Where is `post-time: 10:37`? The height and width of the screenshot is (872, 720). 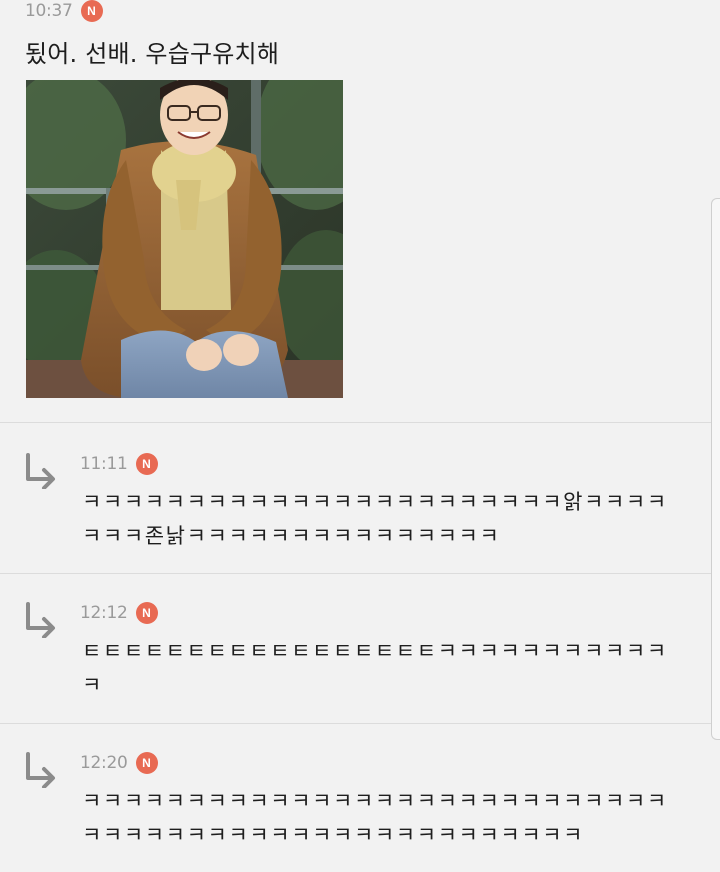
post-time: 10:37 is located at coordinates (49, 11).